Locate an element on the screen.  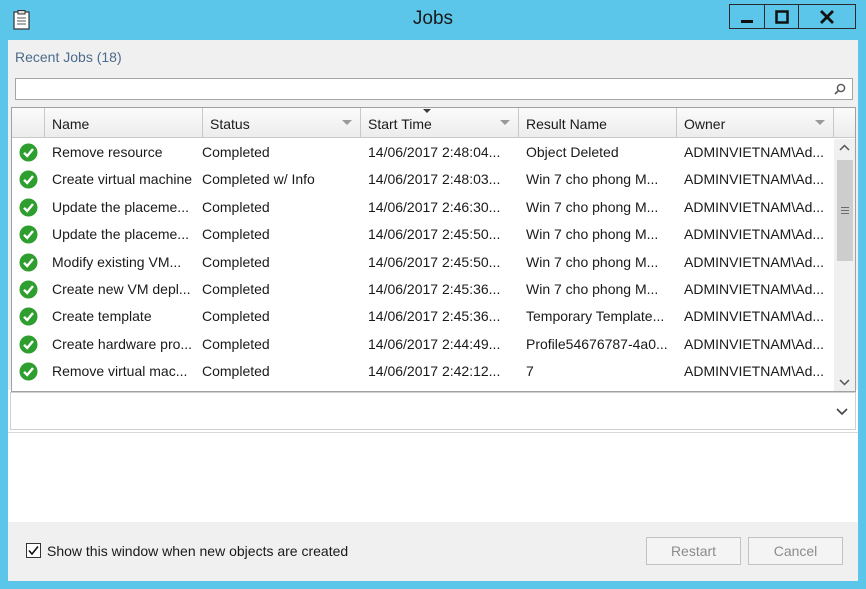
column-header-start-time: Start Time is located at coordinates (440, 123).